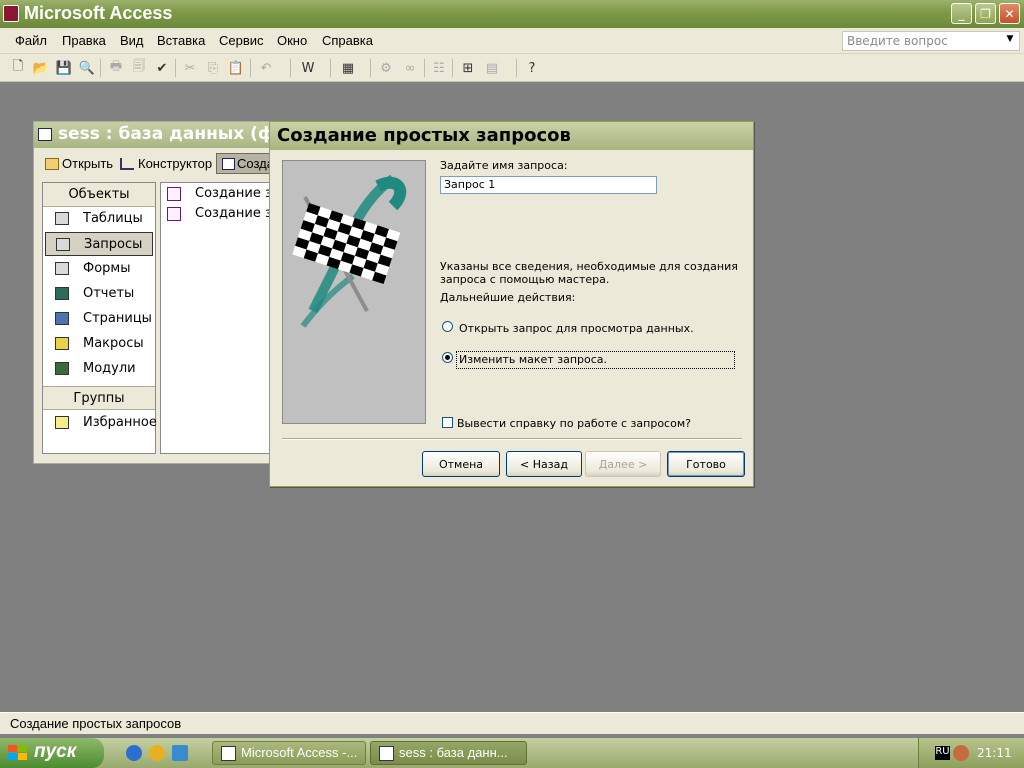  I want to click on ask-question-input: Введите вопрос ▼, so click(931, 41).